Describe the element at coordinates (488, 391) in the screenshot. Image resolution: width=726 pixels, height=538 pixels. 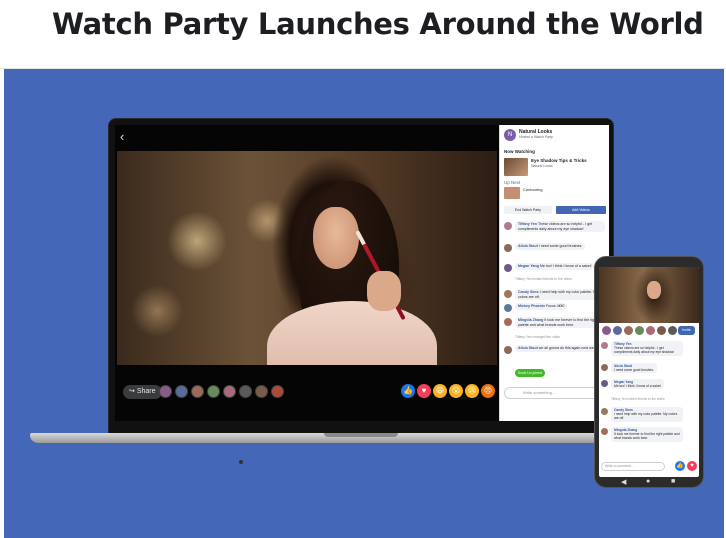
I see `angry-reaction-icon: 😠` at that location.